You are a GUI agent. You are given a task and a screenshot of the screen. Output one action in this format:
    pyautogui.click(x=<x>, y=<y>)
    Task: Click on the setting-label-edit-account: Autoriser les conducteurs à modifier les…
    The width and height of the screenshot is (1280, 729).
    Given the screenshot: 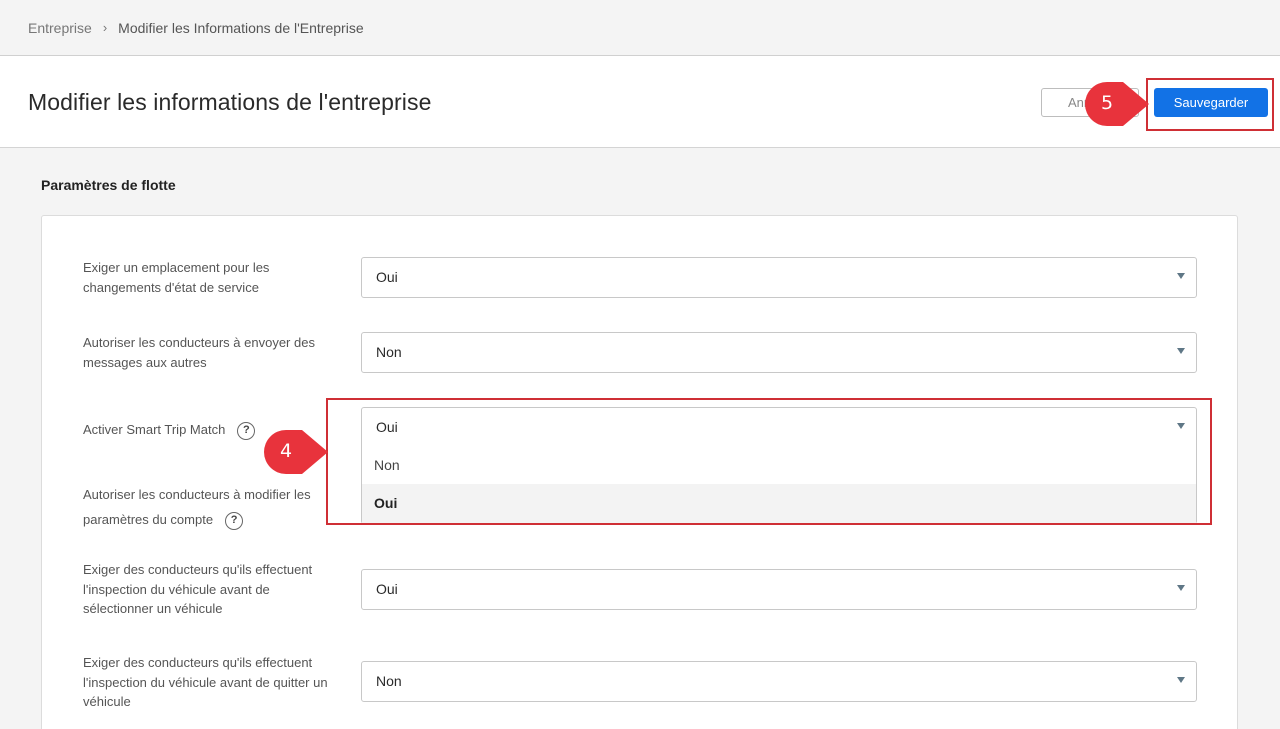 What is the action you would take?
    pyautogui.click(x=213, y=507)
    